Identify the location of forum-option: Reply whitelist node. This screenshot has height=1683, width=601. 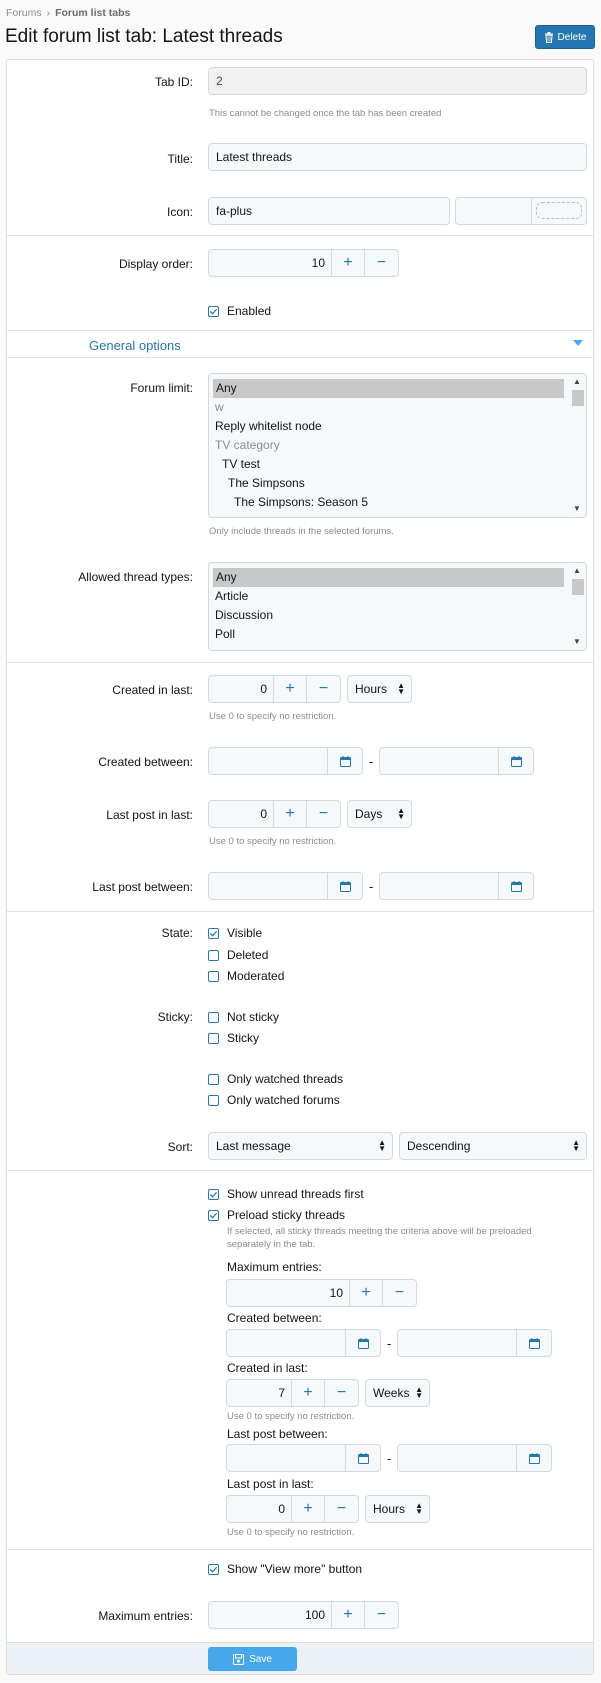
(397, 426).